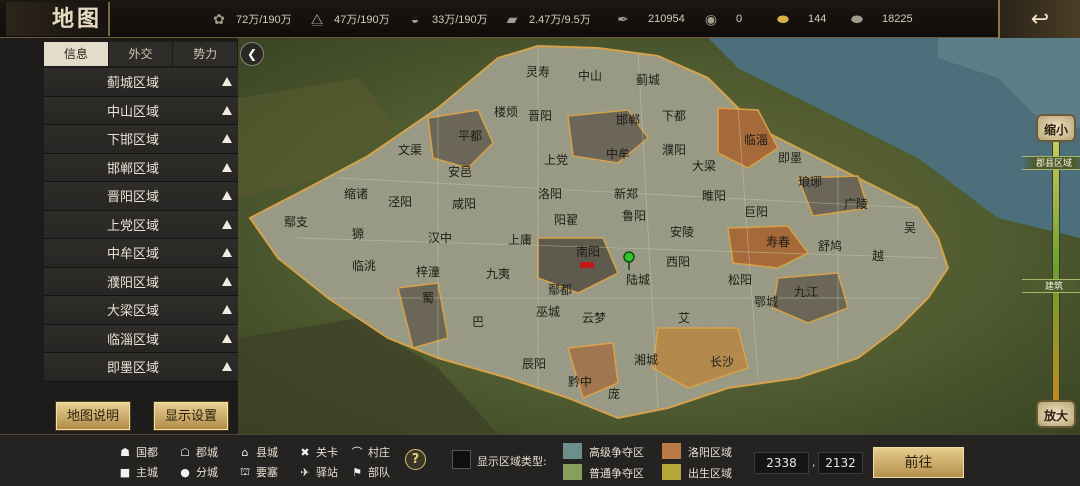  Describe the element at coordinates (93, 416) in the screenshot. I see `map-help-button: 地图说明` at that location.